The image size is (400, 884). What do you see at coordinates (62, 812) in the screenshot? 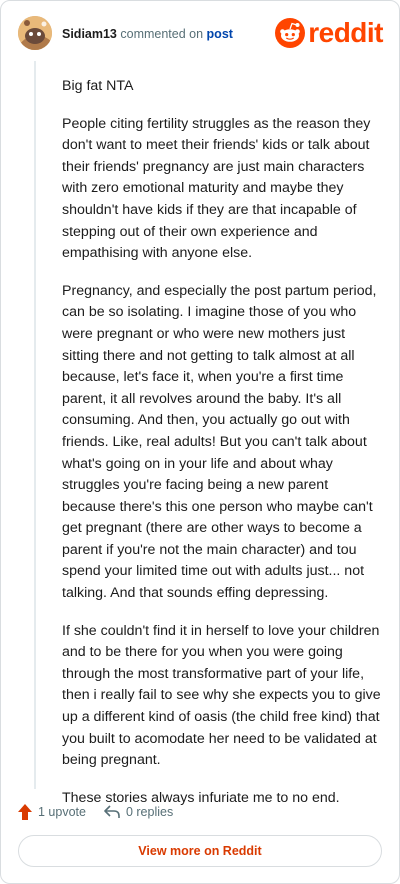
I see `upvote-count: 1 upvote` at bounding box center [62, 812].